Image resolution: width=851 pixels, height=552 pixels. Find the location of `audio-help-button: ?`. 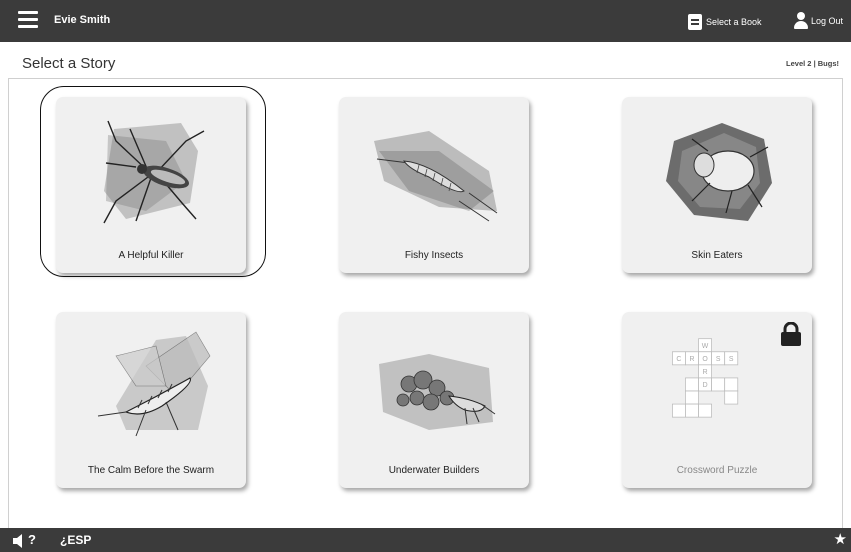

audio-help-button: ? is located at coordinates (27, 540).